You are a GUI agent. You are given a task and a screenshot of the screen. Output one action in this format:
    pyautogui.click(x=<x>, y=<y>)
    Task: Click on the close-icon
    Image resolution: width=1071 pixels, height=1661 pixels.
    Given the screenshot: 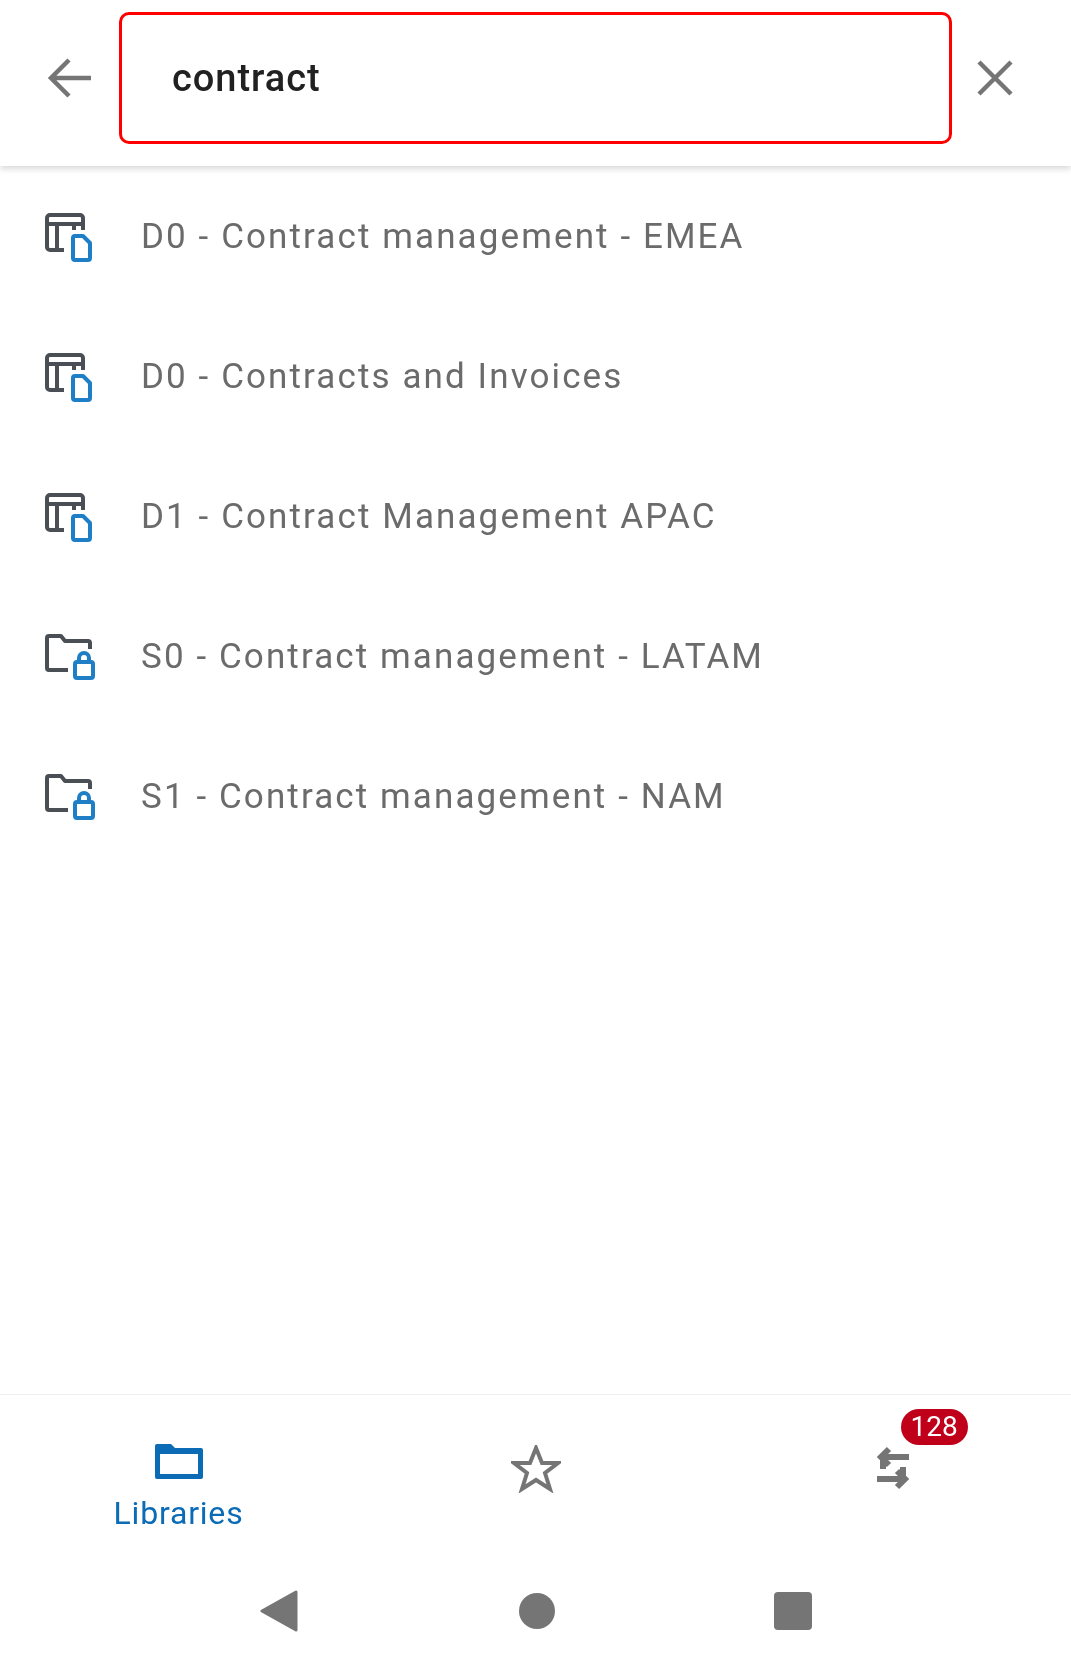 What is the action you would take?
    pyautogui.click(x=995, y=78)
    